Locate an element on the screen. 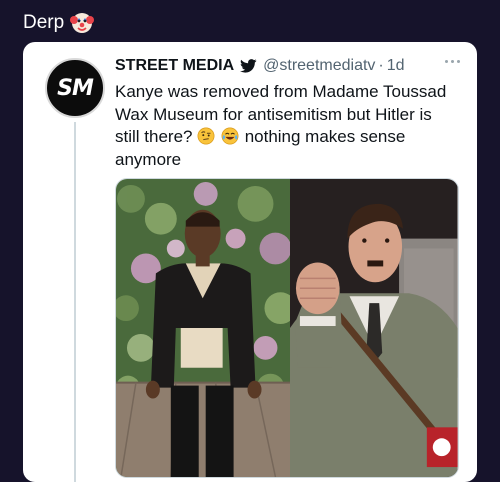  face-with-tears-of-joy-icon is located at coordinates (230, 136).